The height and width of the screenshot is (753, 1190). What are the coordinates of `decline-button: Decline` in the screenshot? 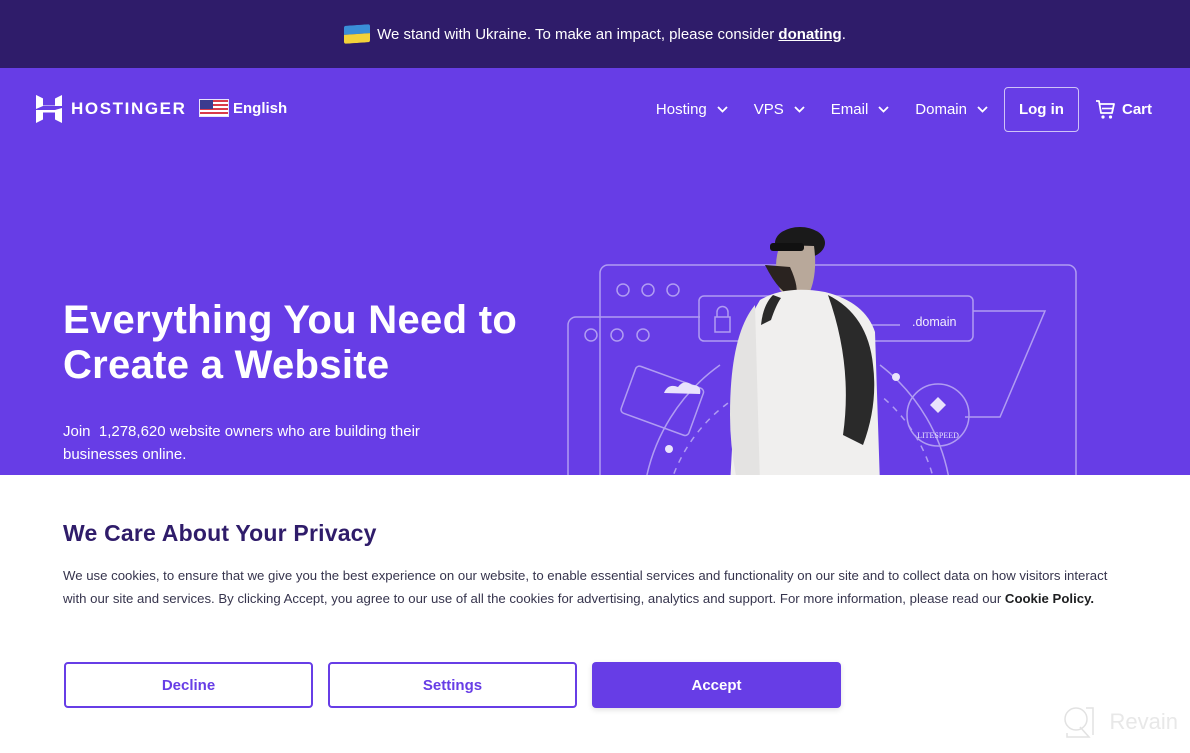 It's located at (188, 685).